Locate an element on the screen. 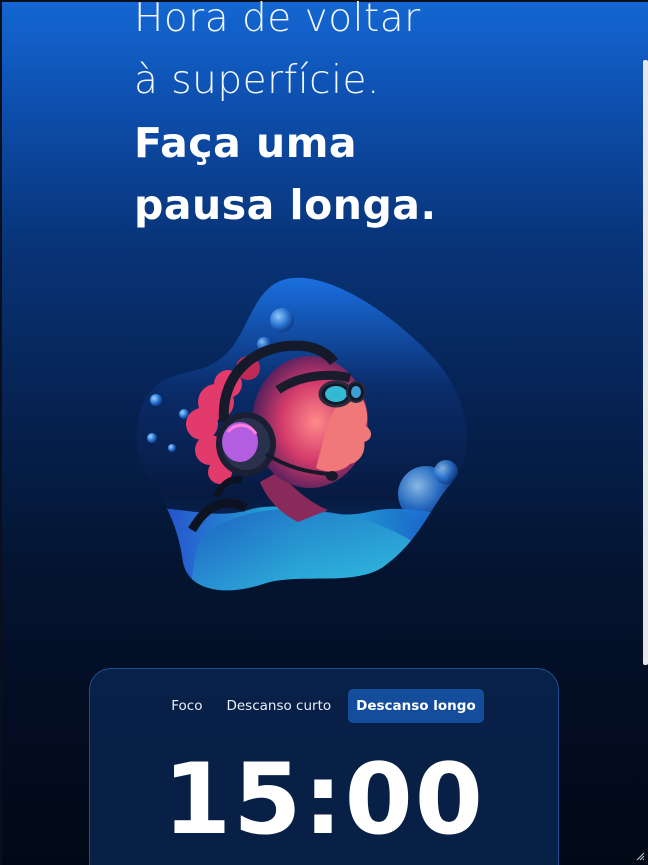 This screenshot has height=865, width=648. headline-line-4: pausa longa. is located at coordinates (285, 205).